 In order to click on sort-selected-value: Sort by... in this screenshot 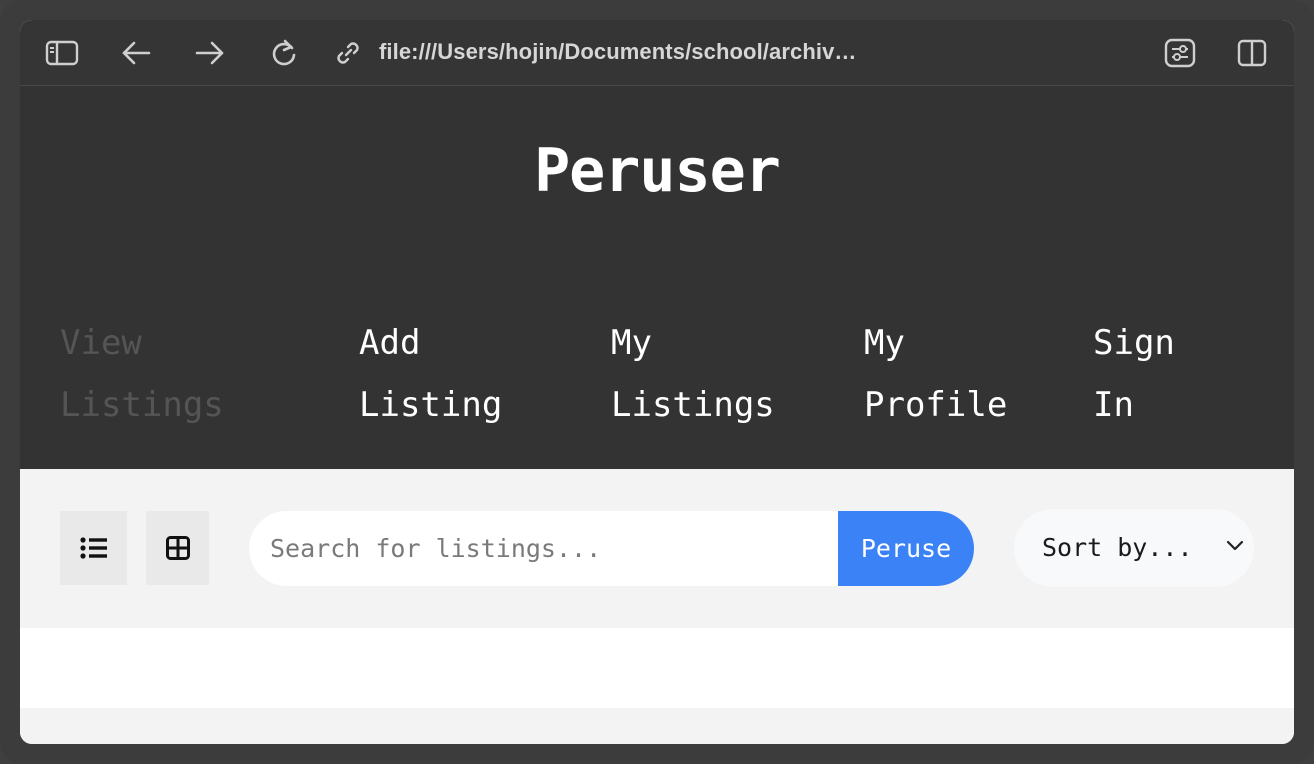, I will do `click(1117, 547)`.